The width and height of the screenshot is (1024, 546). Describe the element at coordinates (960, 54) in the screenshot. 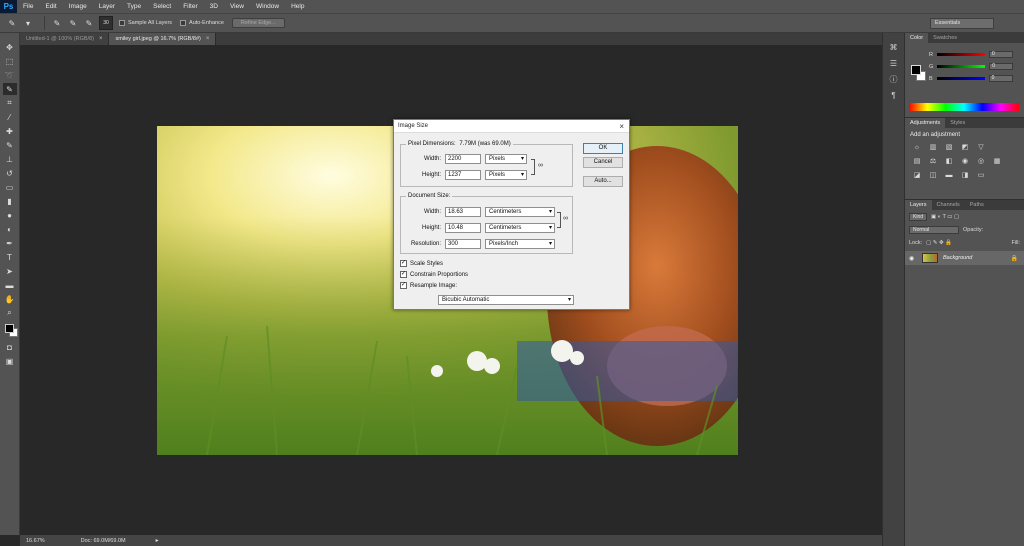

I see `red-slider` at that location.